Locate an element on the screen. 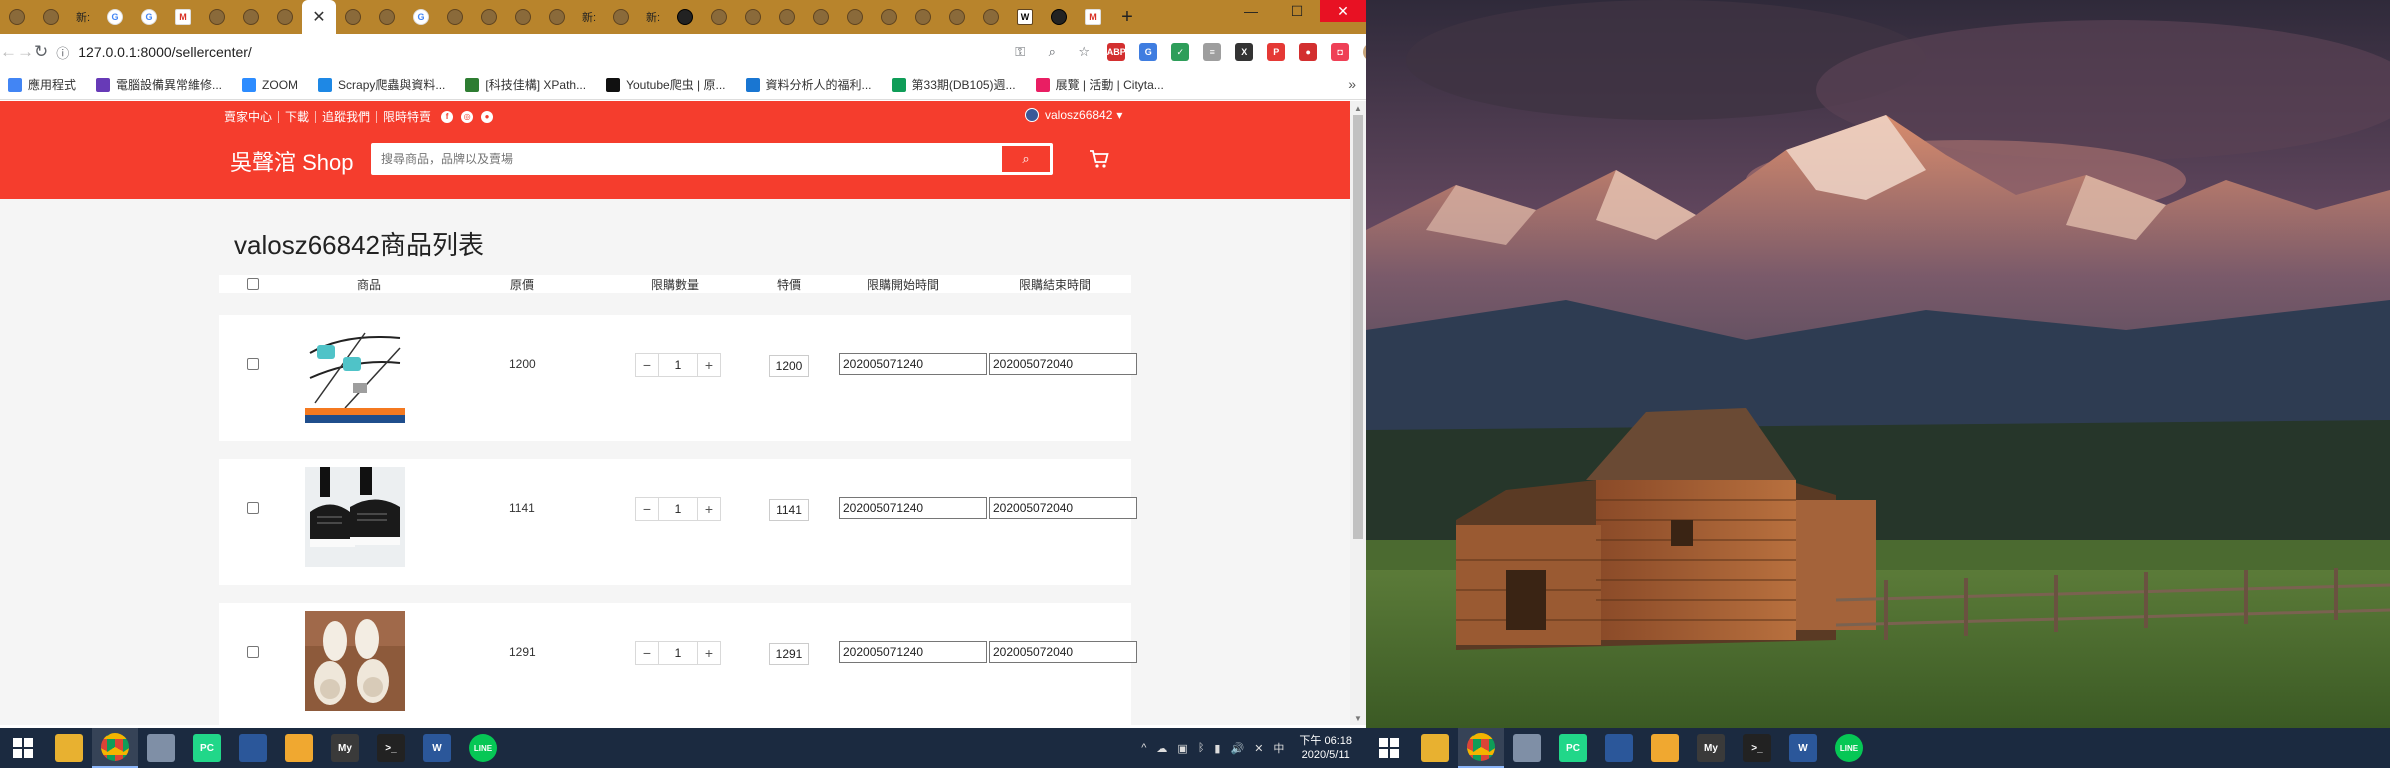  zoom-icon: ⌕ is located at coordinates (1052, 52).